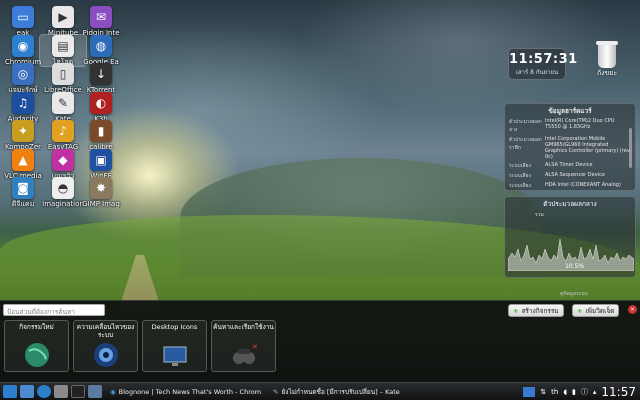 The height and width of the screenshot is (400, 640). I want to click on desktop-icon: ◍ Google Ea, so click(101, 50).